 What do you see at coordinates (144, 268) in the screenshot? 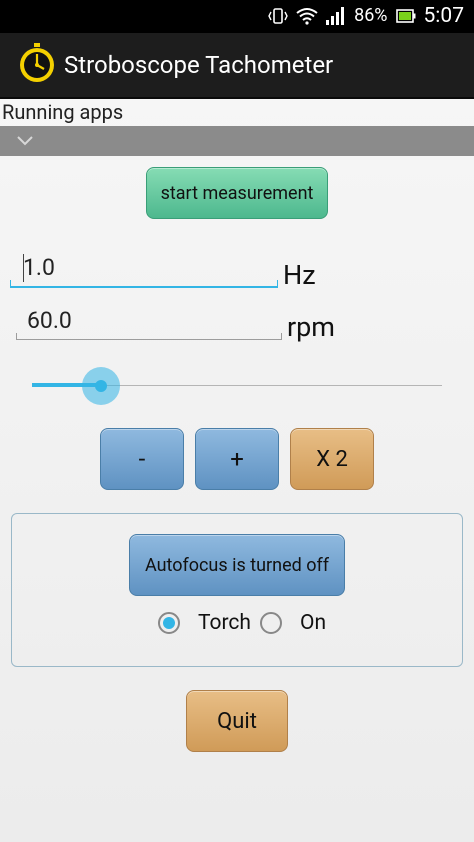
I see `frequency-input: 1.0` at bounding box center [144, 268].